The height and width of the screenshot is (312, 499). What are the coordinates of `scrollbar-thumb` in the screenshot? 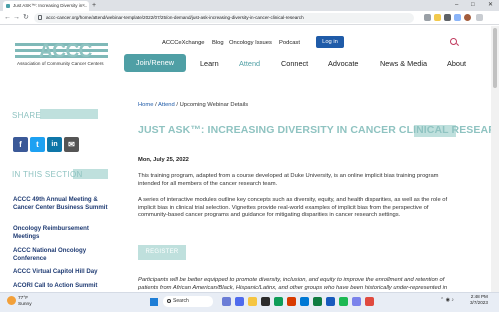 It's located at (495, 58).